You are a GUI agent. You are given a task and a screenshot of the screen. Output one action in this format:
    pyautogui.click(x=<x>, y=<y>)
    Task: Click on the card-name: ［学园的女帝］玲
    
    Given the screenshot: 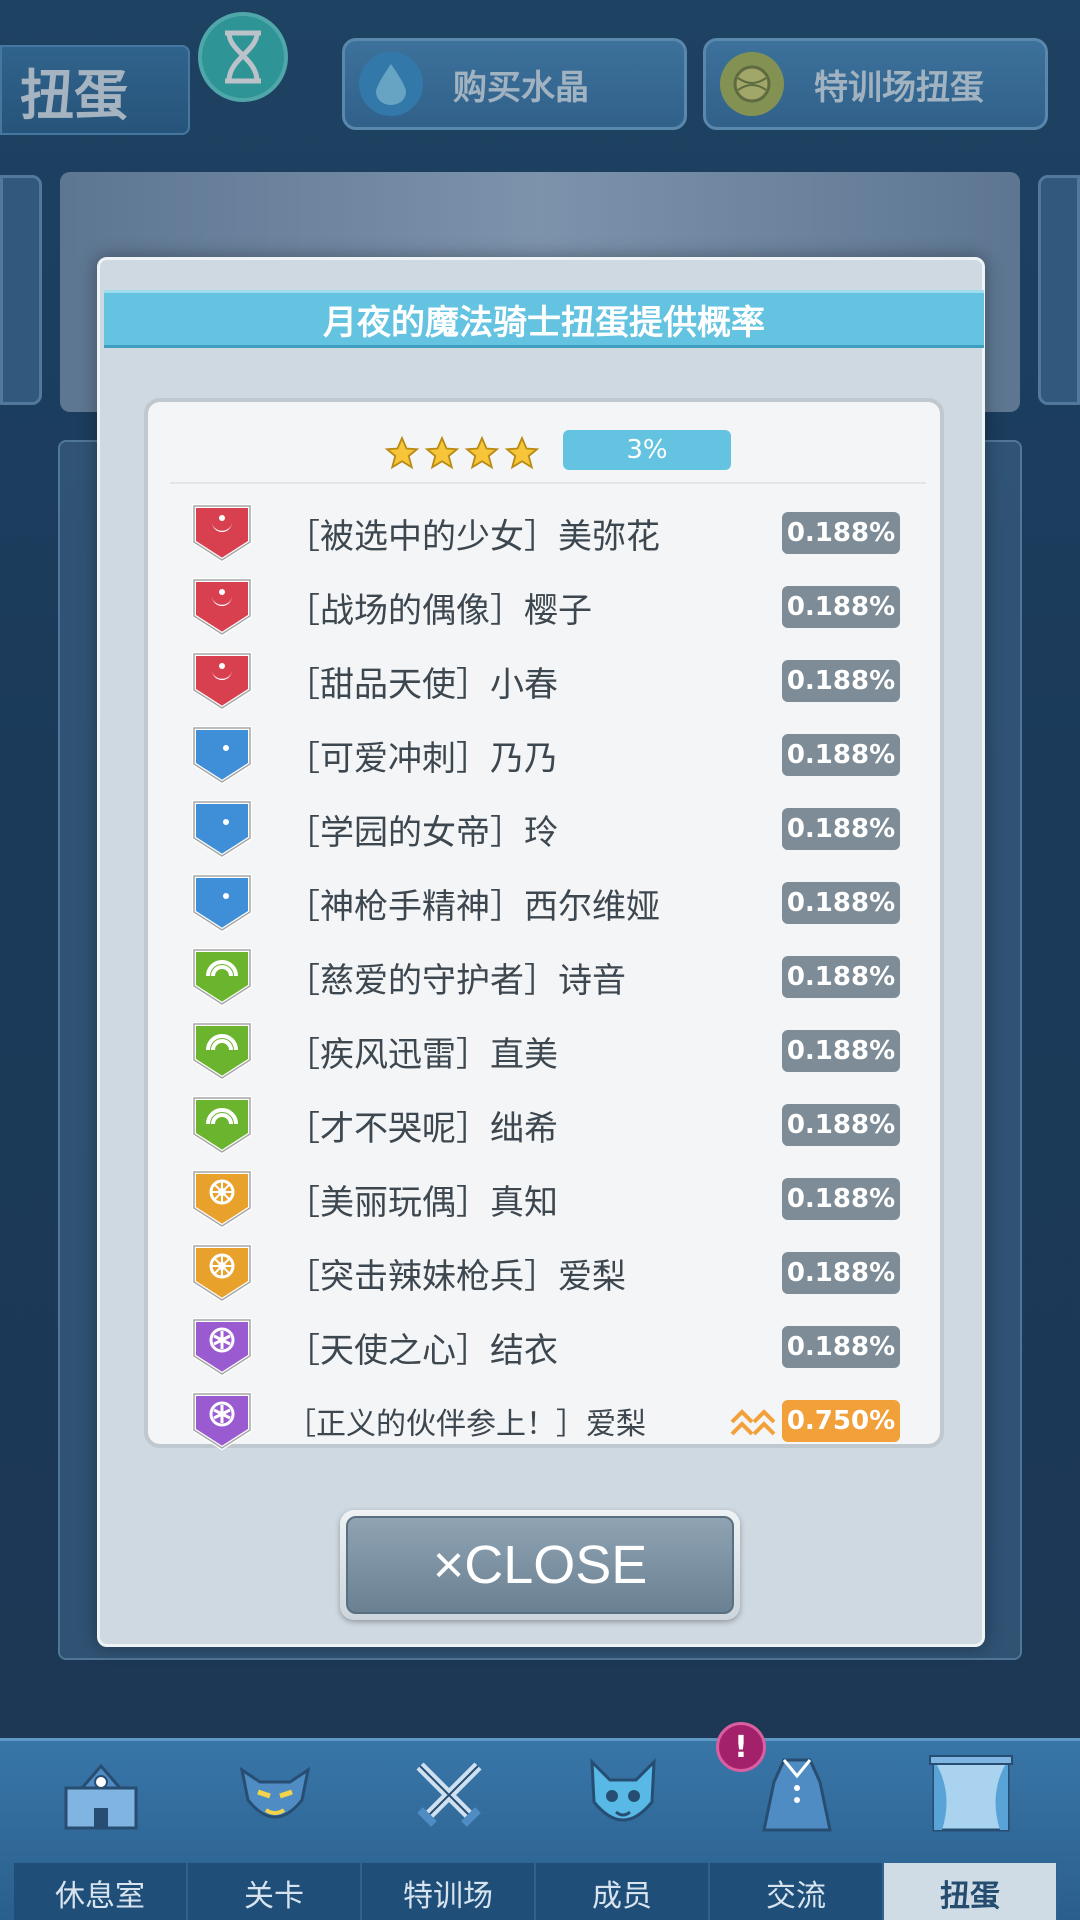 What is the action you would take?
    pyautogui.click(x=422, y=832)
    